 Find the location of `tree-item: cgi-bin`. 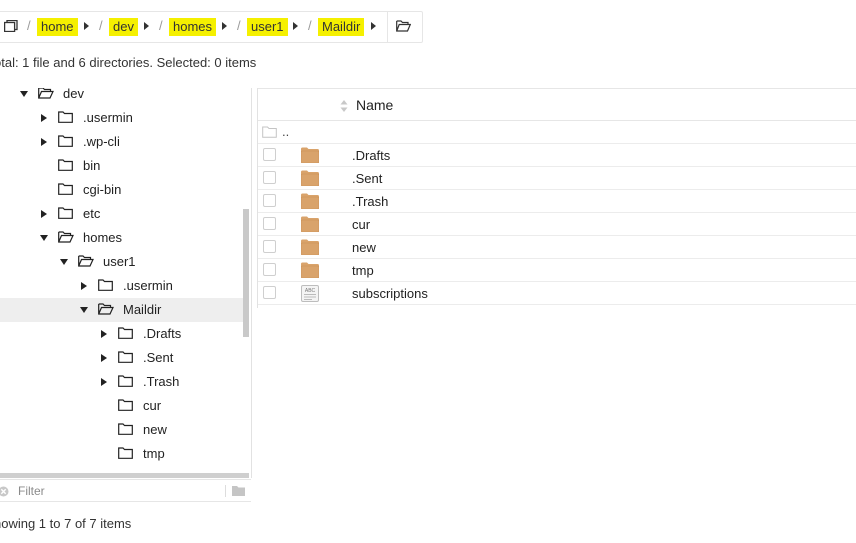

tree-item: cgi-bin is located at coordinates (124, 190).